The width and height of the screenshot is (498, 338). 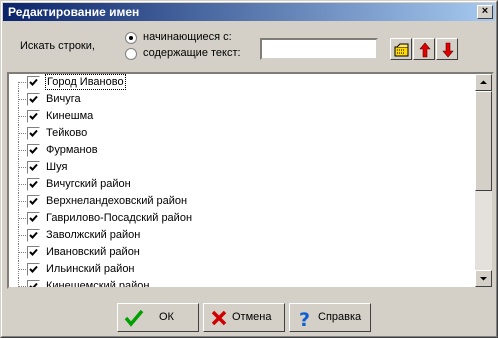 I want to click on cancel-button: Отмена, so click(x=244, y=317).